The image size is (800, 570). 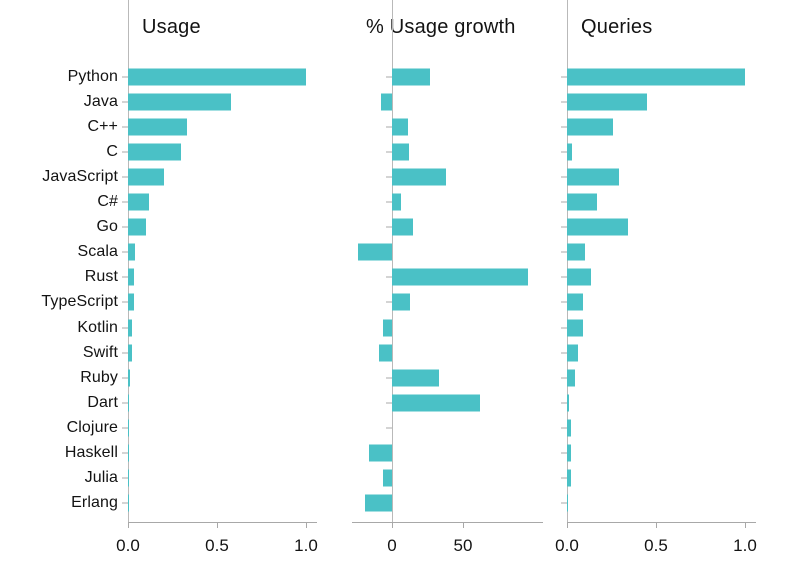 What do you see at coordinates (128, 545) in the screenshot?
I see `panel-usage-xticklabel: 0.0` at bounding box center [128, 545].